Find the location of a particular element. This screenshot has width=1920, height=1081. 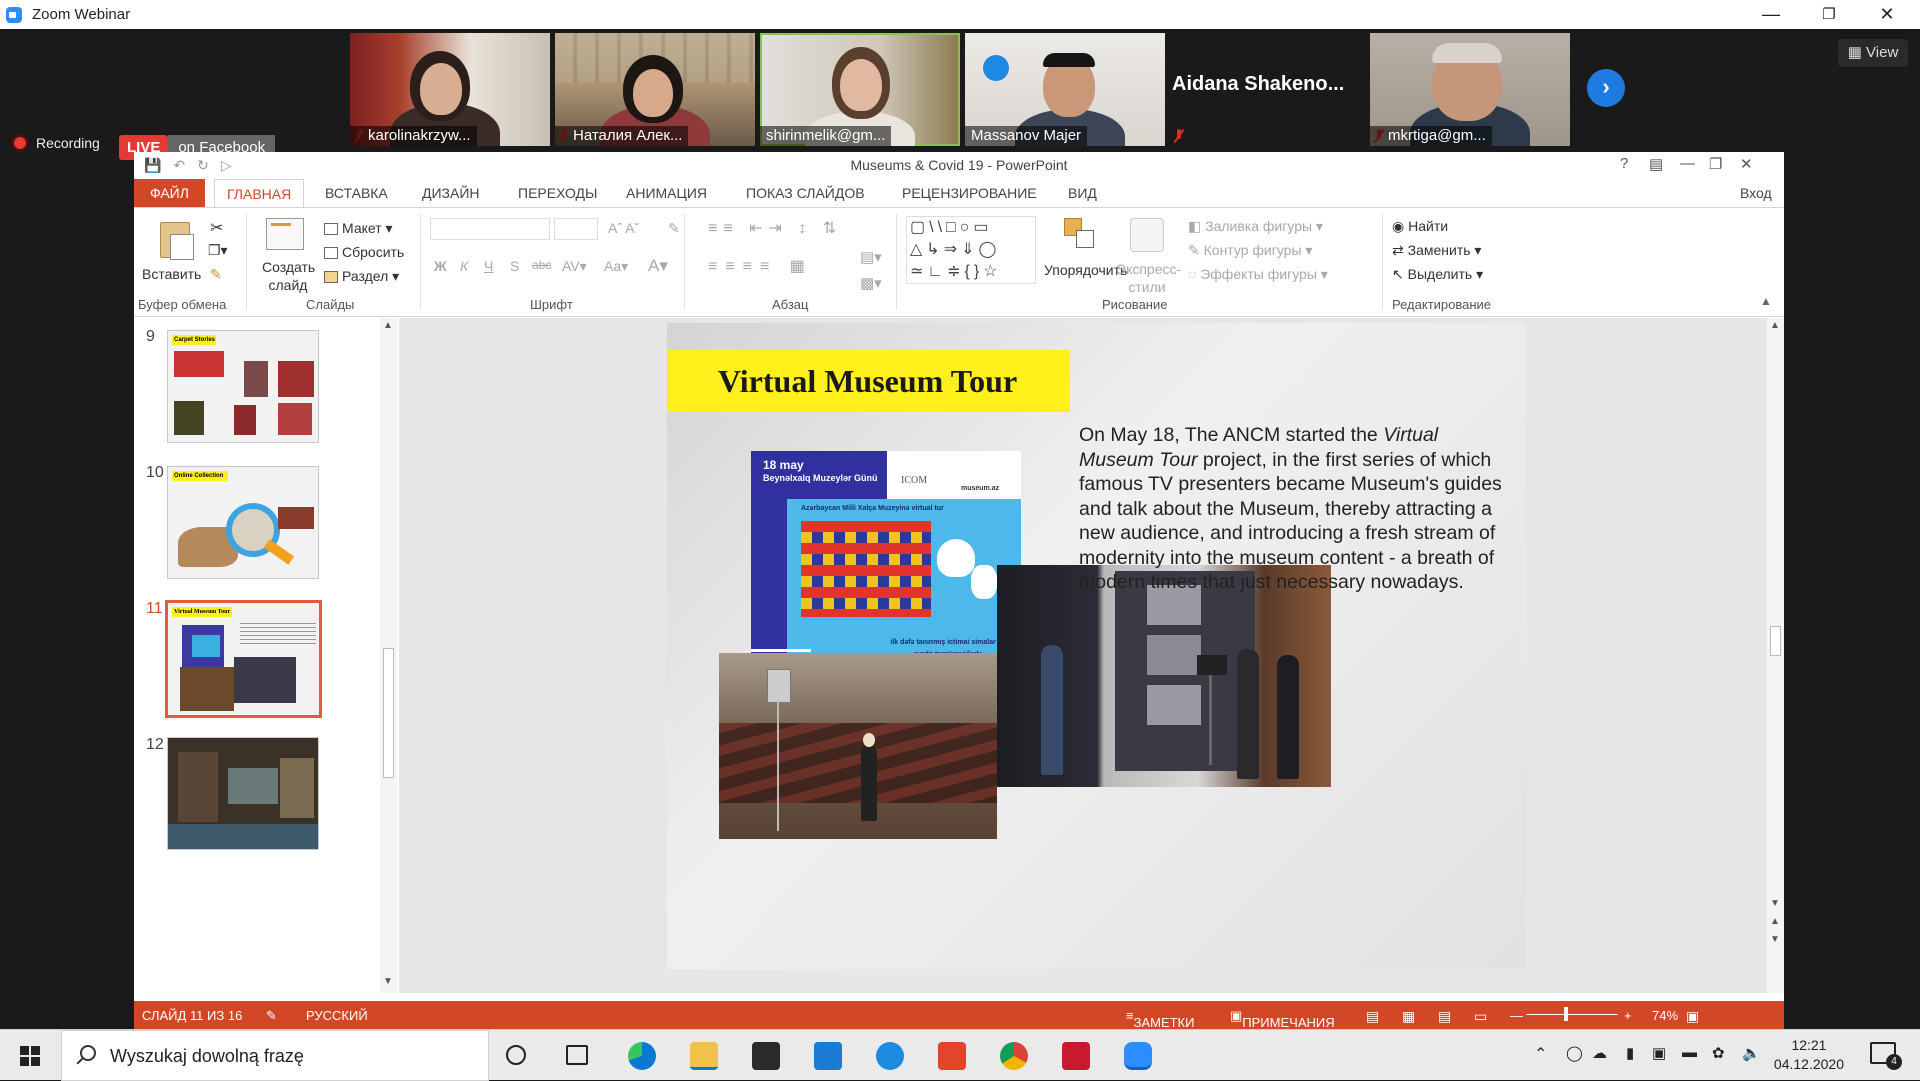

new-slide-button: Создать слайд is located at coordinates (288, 276).